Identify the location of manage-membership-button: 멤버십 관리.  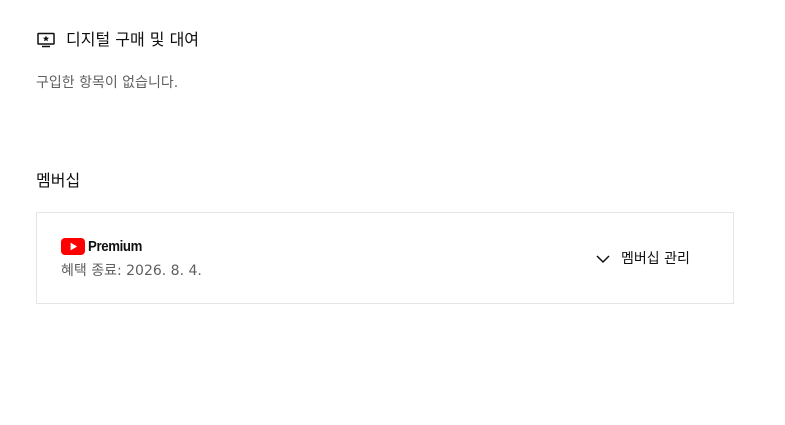
(642, 259).